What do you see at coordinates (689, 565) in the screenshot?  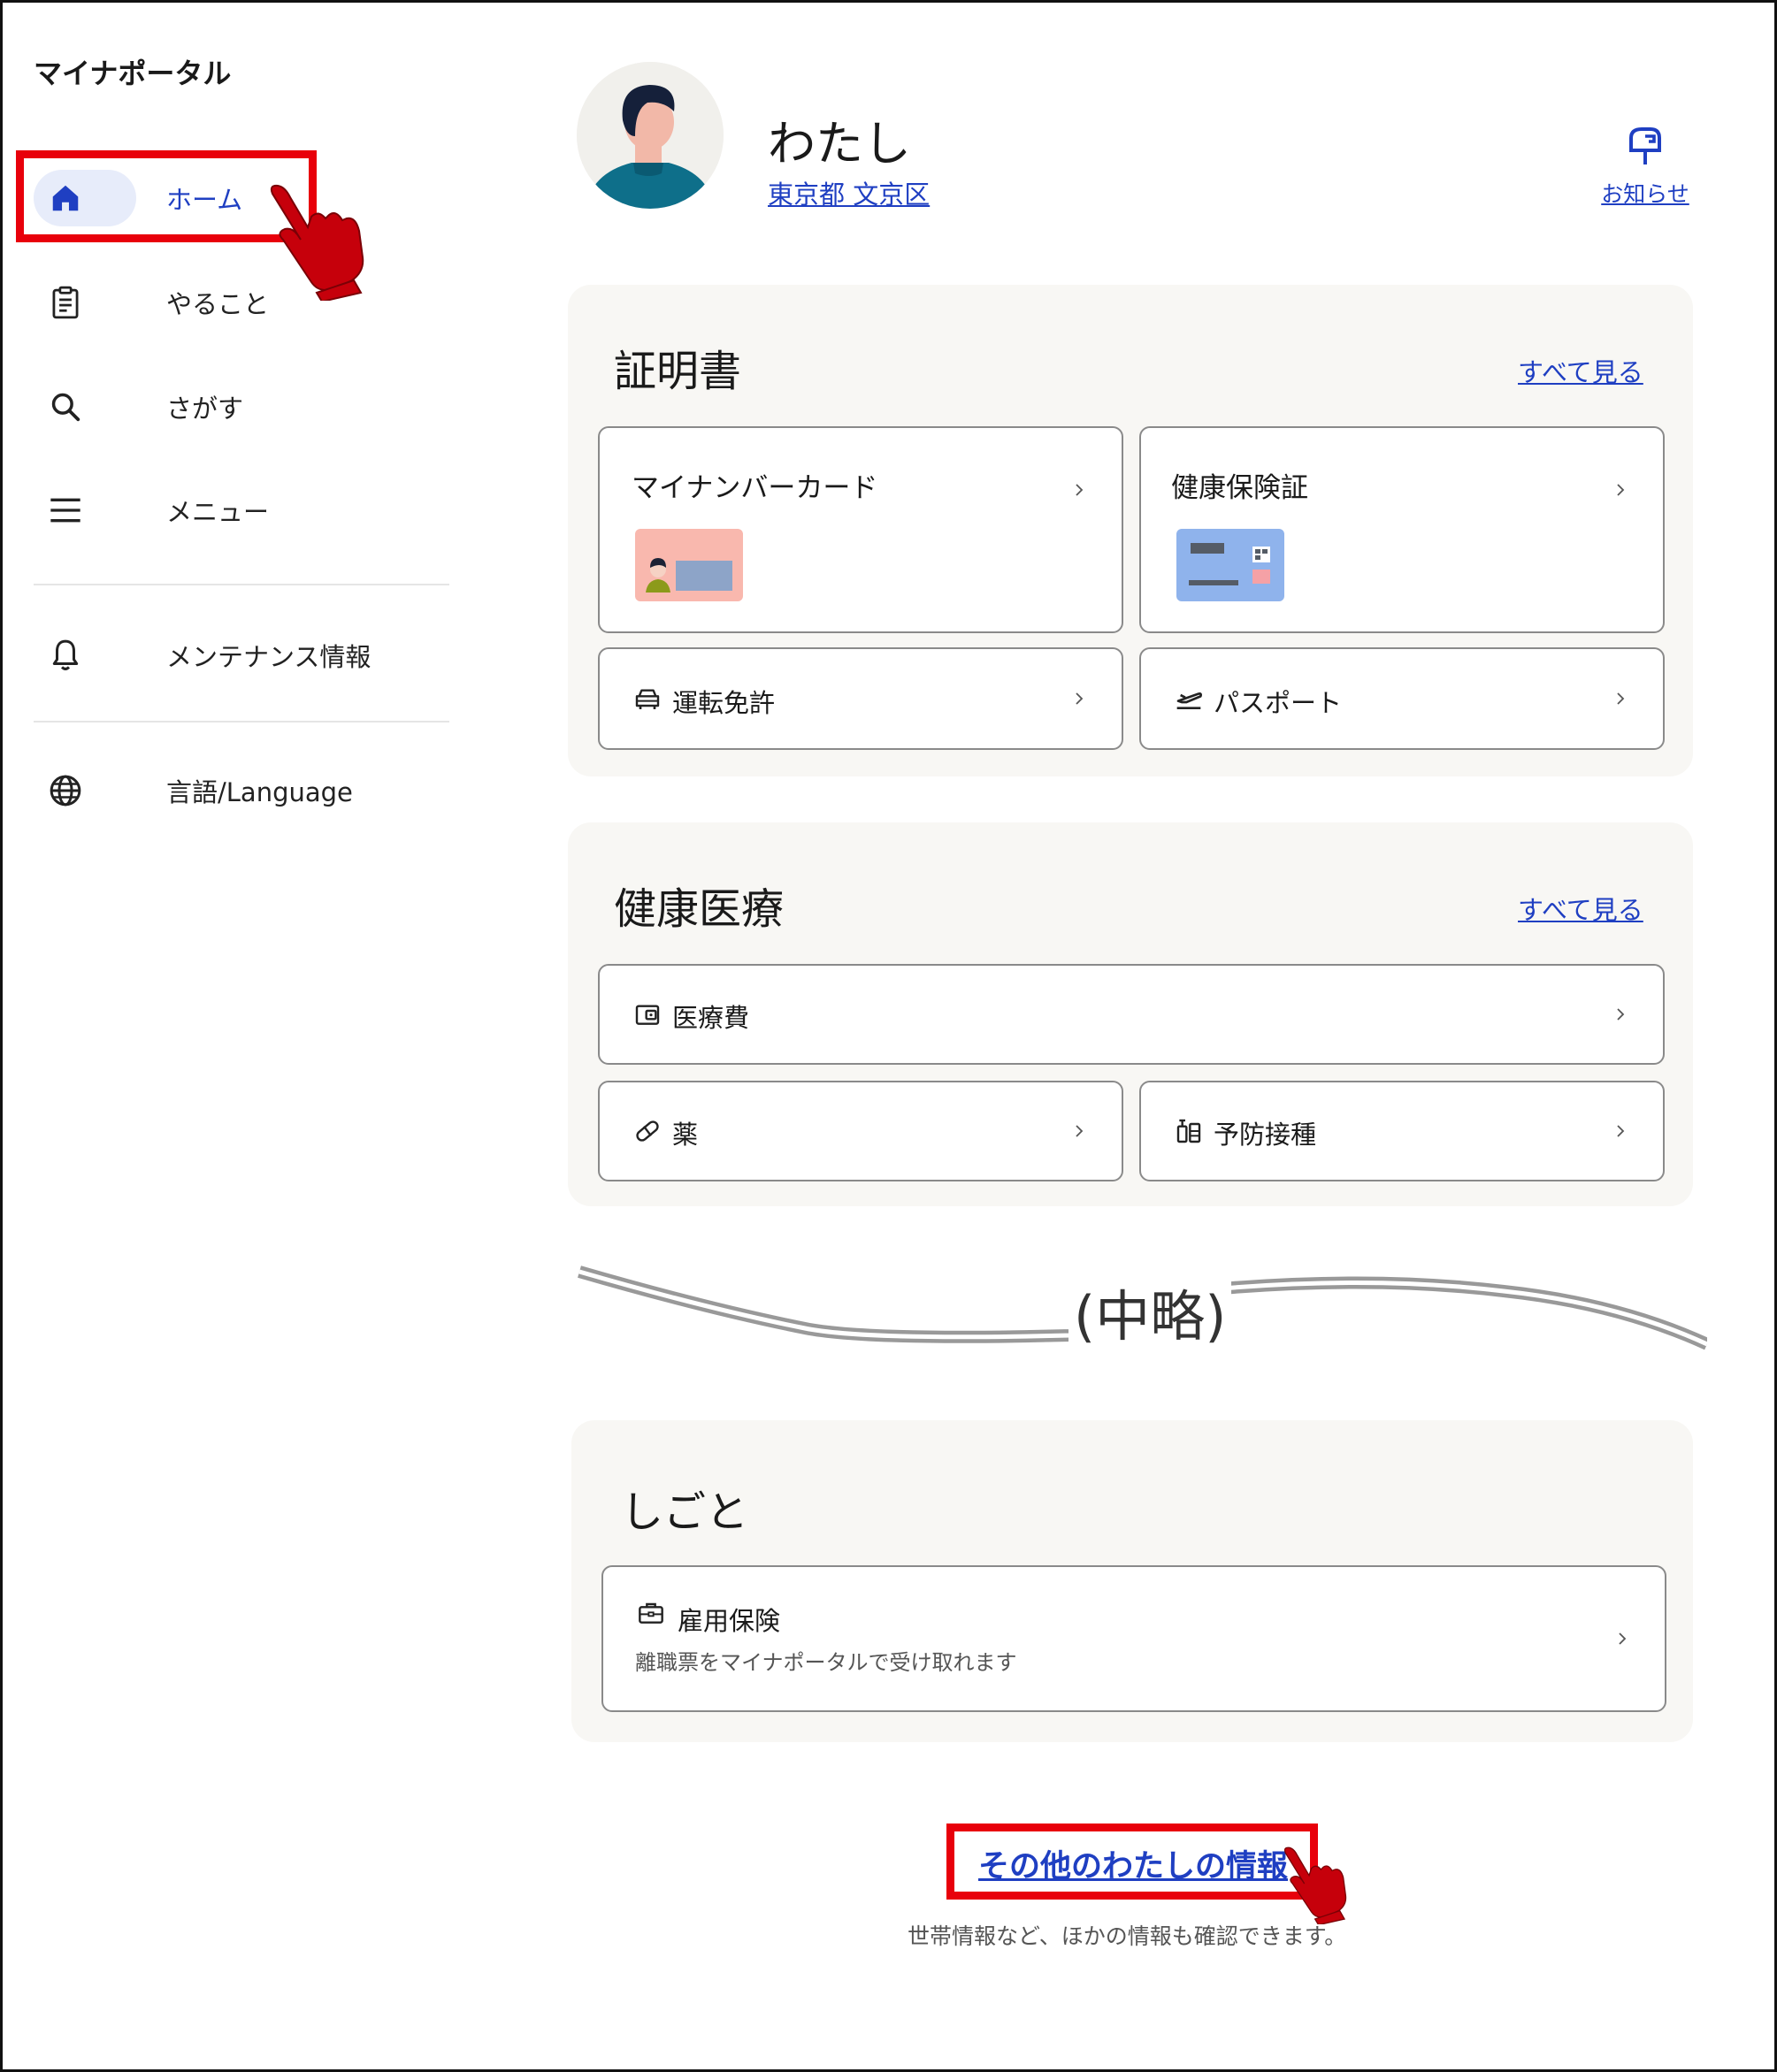 I see `mynumber-card-icon` at bounding box center [689, 565].